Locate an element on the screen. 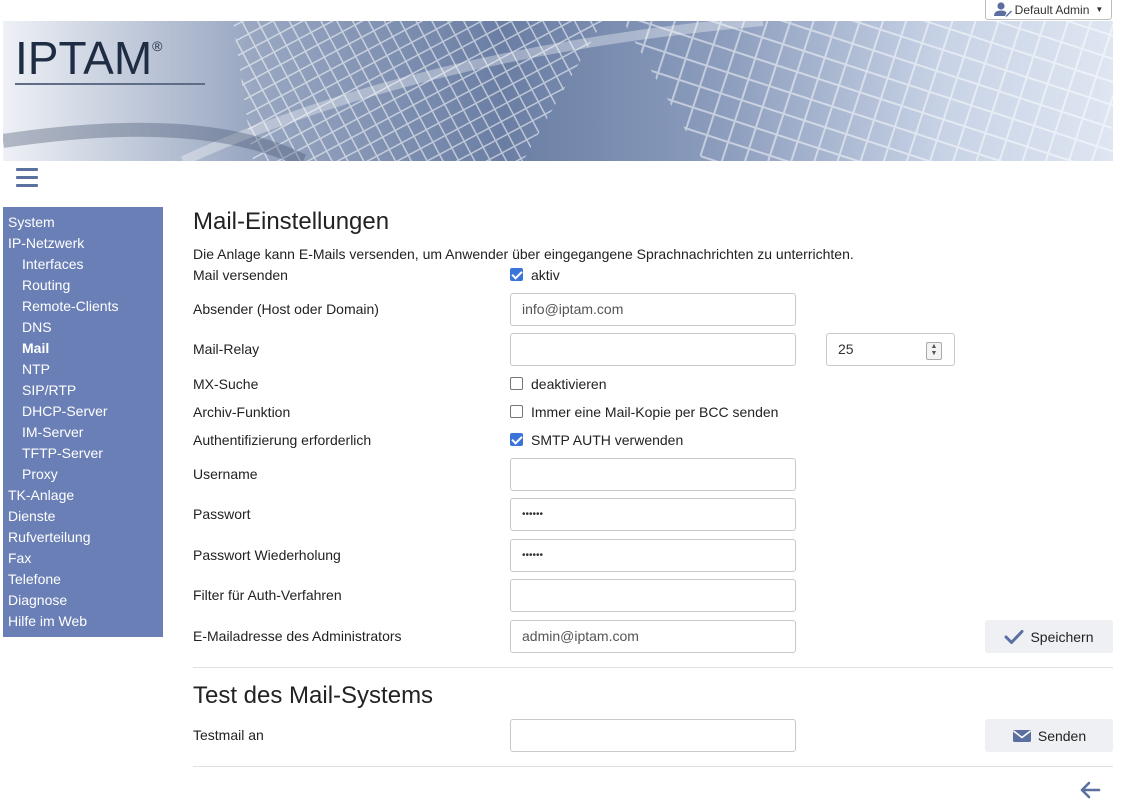 This screenshot has width=1127, height=809. save-button: Speichern is located at coordinates (1049, 636).